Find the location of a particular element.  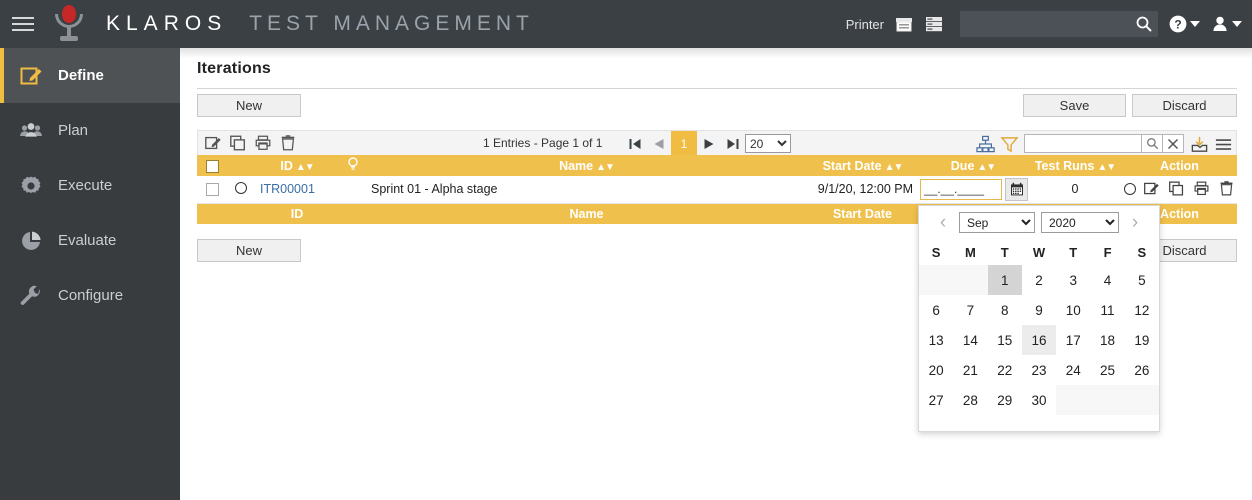

calendar-day-17: 17 is located at coordinates (1073, 340).